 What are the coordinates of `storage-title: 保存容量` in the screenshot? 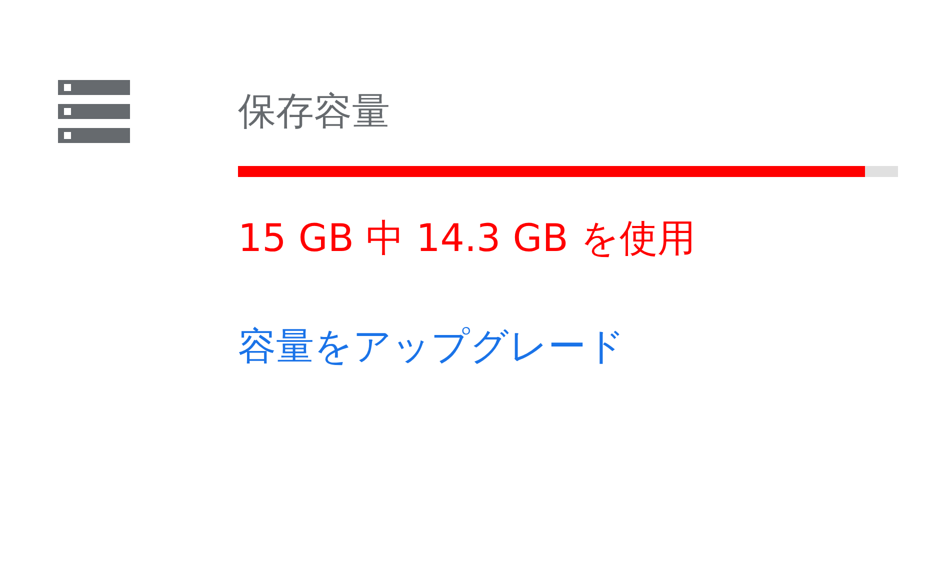 It's located at (314, 111).